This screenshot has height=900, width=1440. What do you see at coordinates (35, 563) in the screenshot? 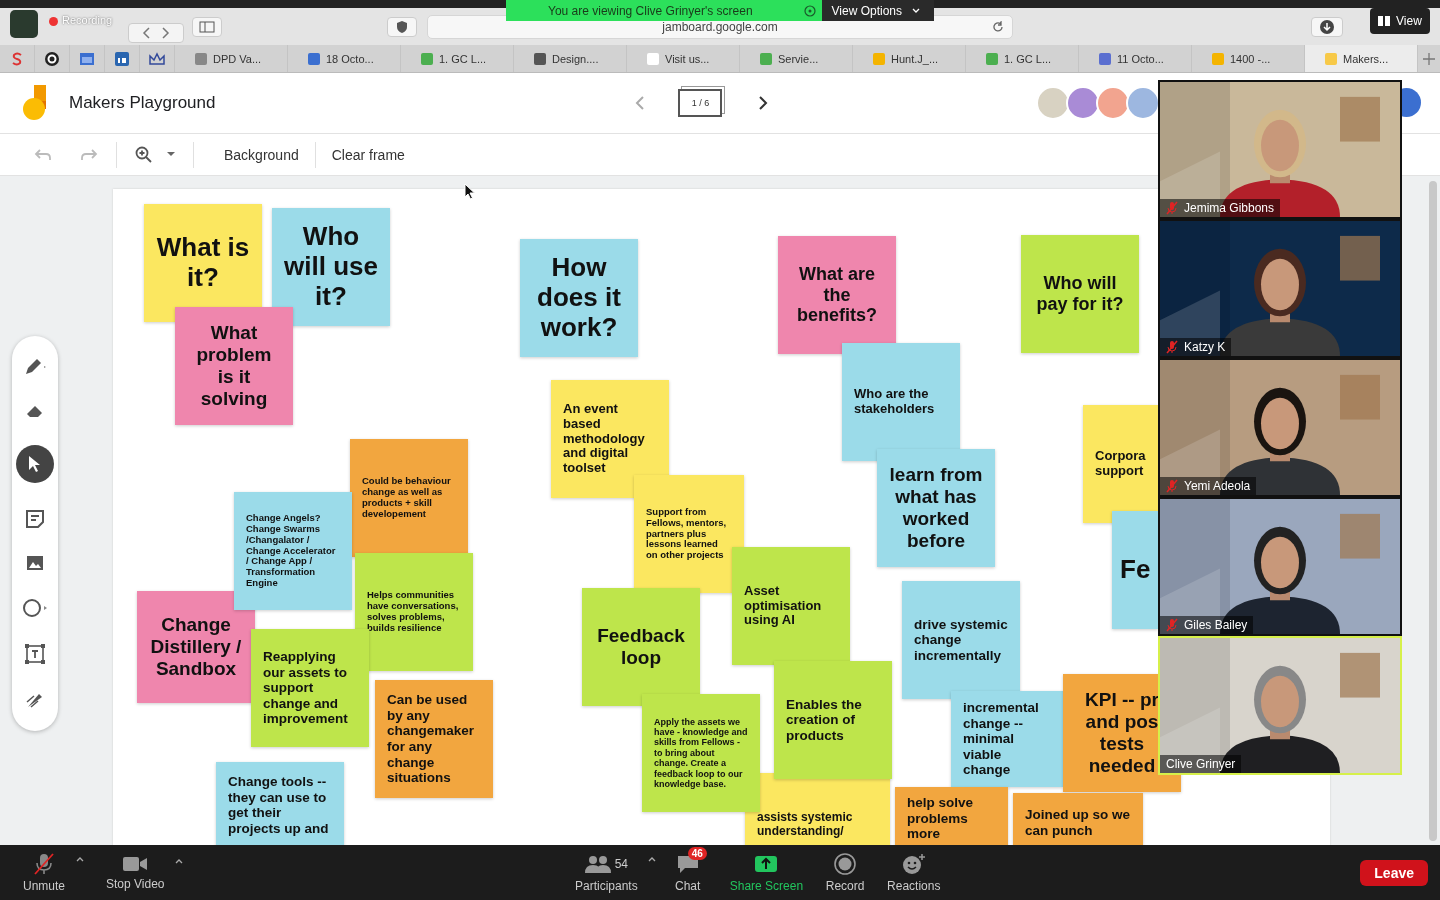
I see `image-icon` at bounding box center [35, 563].